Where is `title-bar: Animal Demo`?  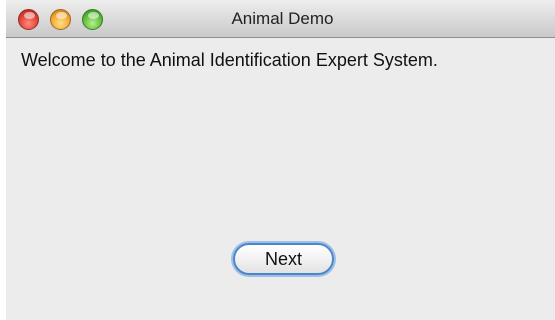
title-bar: Animal Demo is located at coordinates (280, 19).